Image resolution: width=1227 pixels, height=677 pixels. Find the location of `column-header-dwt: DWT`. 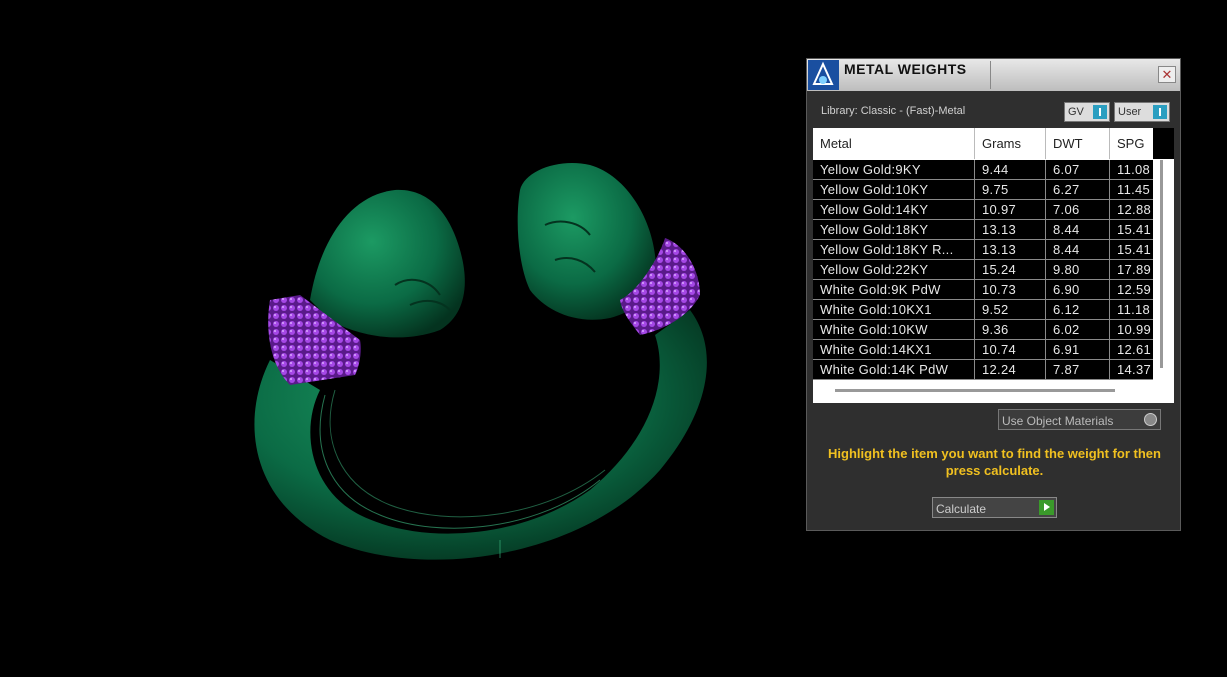

column-header-dwt: DWT is located at coordinates (1078, 143).